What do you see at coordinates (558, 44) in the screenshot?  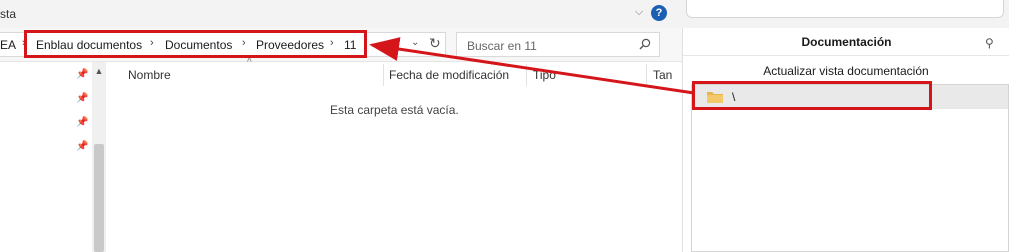 I see `search-input: Buscar en 11` at bounding box center [558, 44].